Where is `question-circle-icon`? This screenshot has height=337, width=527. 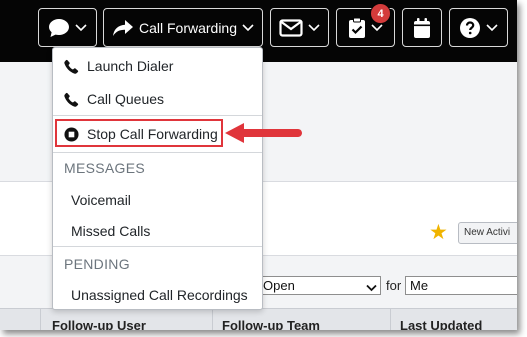 question-circle-icon is located at coordinates (470, 28).